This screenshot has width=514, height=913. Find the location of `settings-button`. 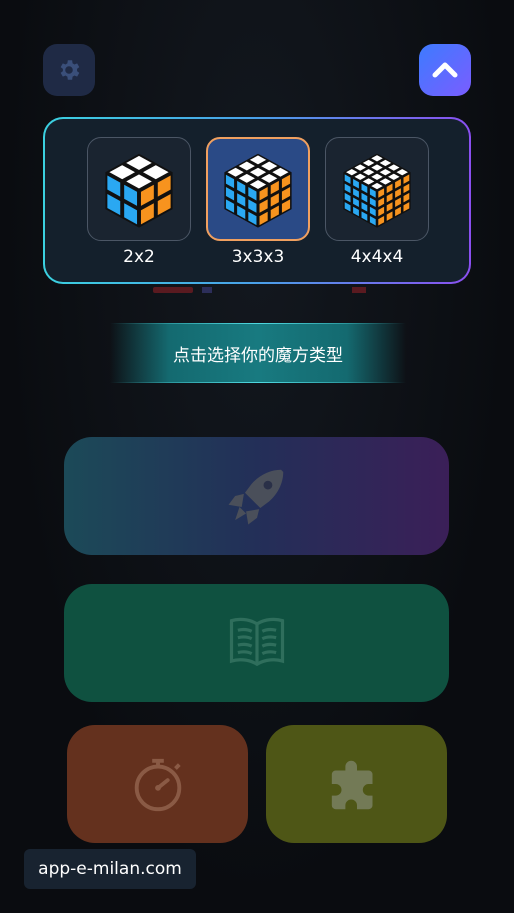

settings-button is located at coordinates (69, 70).